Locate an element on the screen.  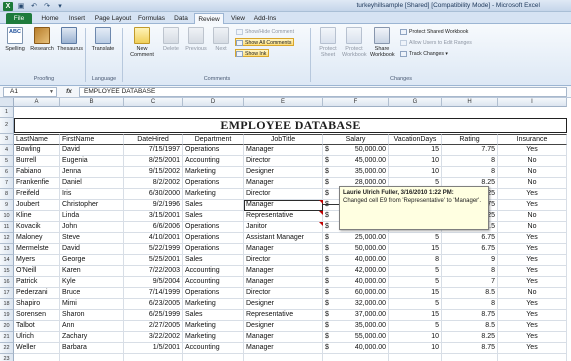
redo-icon: ↷ is located at coordinates (47, 6).